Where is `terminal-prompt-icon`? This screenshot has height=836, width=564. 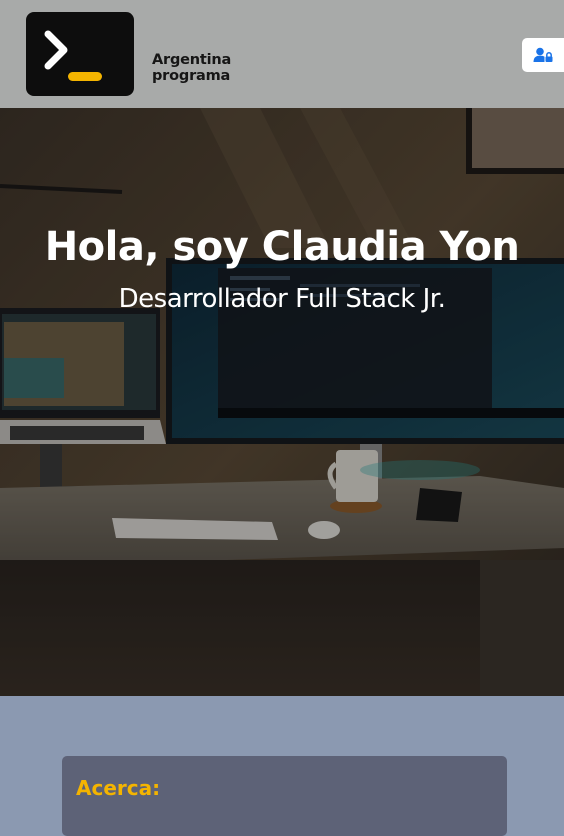 terminal-prompt-icon is located at coordinates (73, 55).